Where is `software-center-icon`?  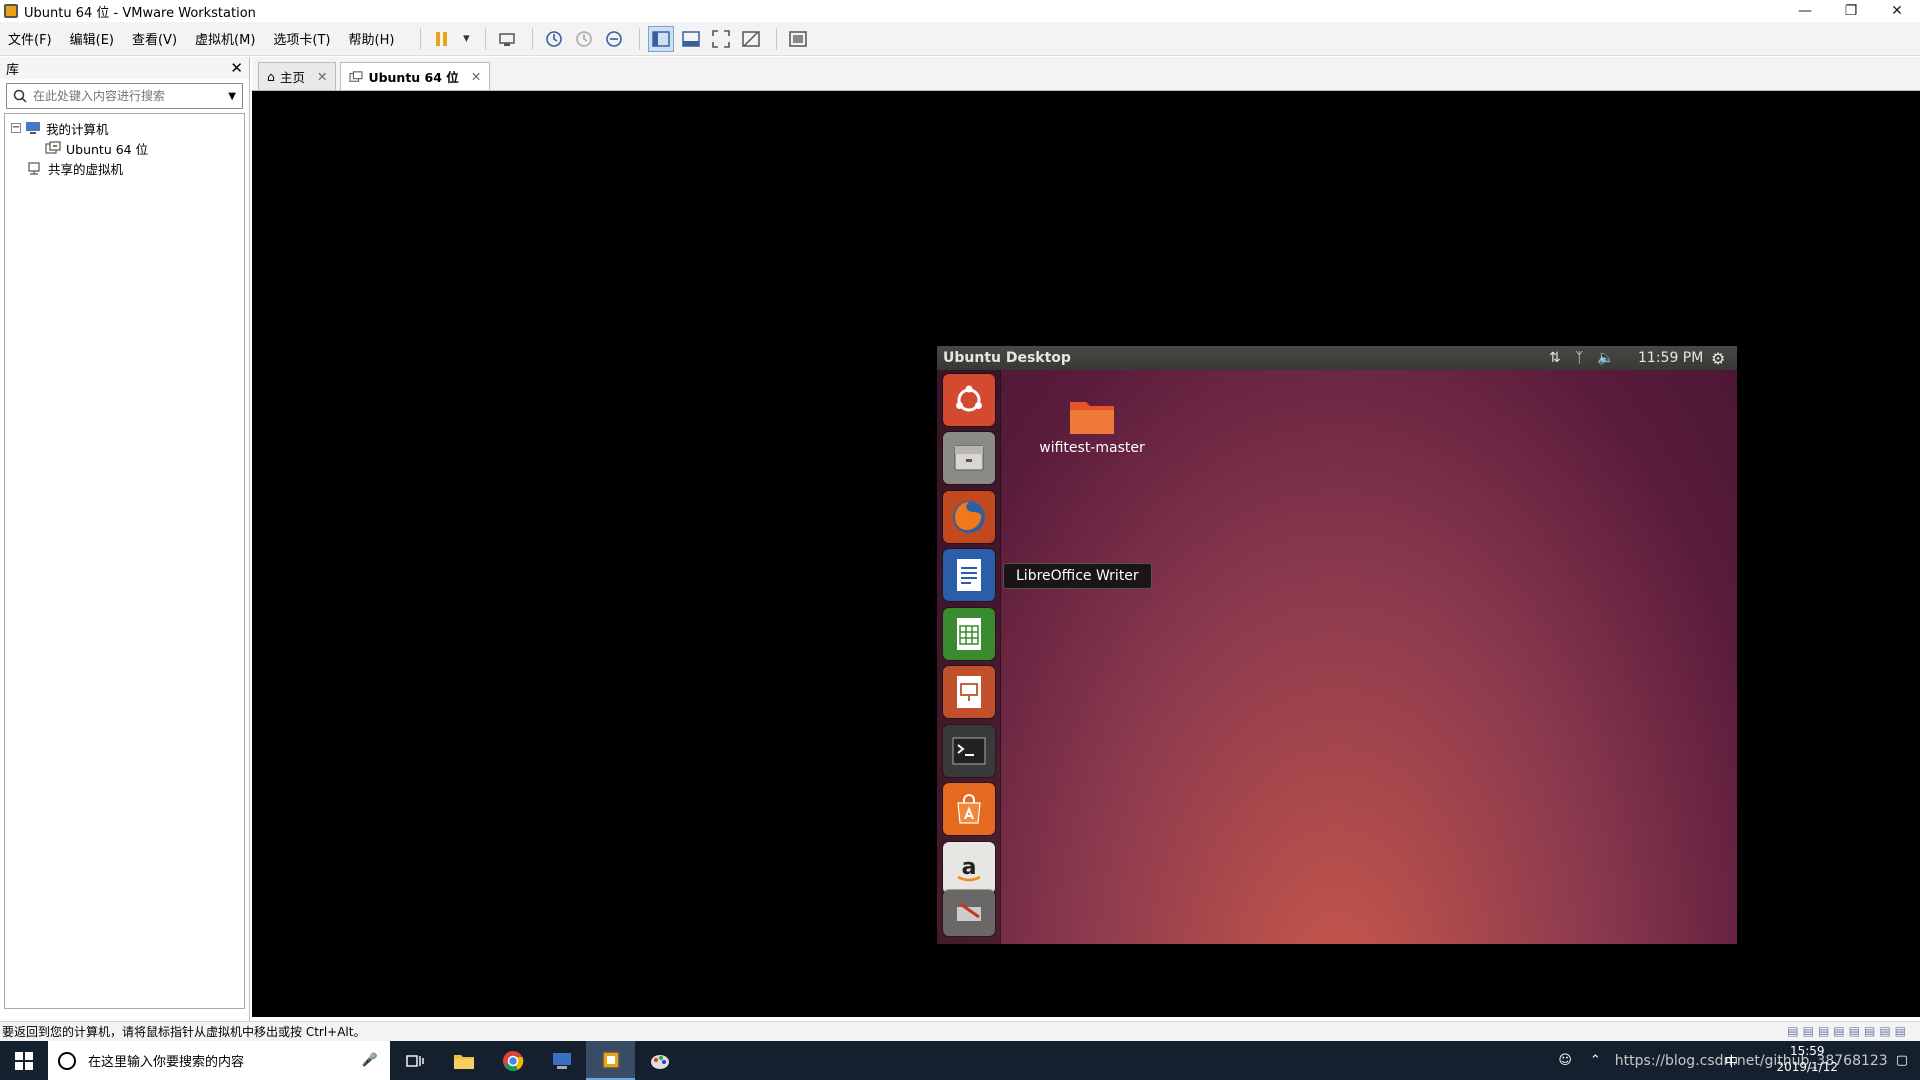
software-center-icon is located at coordinates (969, 809).